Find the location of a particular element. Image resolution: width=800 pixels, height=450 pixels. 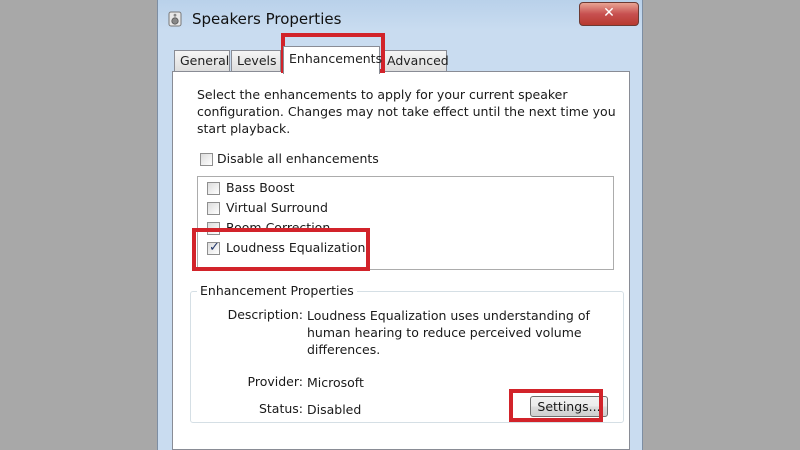

tab-general: General is located at coordinates (202, 61).